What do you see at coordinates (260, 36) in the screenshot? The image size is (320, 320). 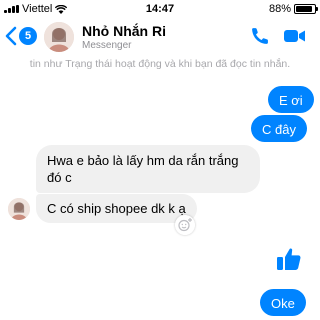 I see `phone-icon` at bounding box center [260, 36].